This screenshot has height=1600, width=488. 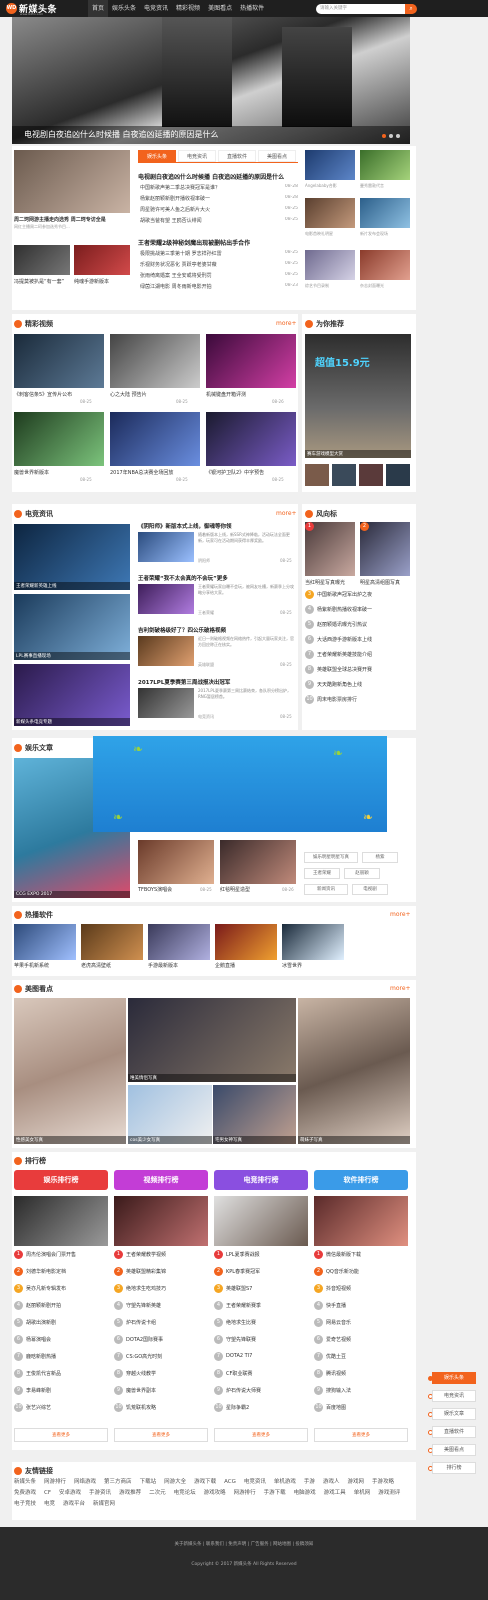 I want to click on ranking-item: 绝地求生吃鸡技巧, so click(x=167, y=1288).